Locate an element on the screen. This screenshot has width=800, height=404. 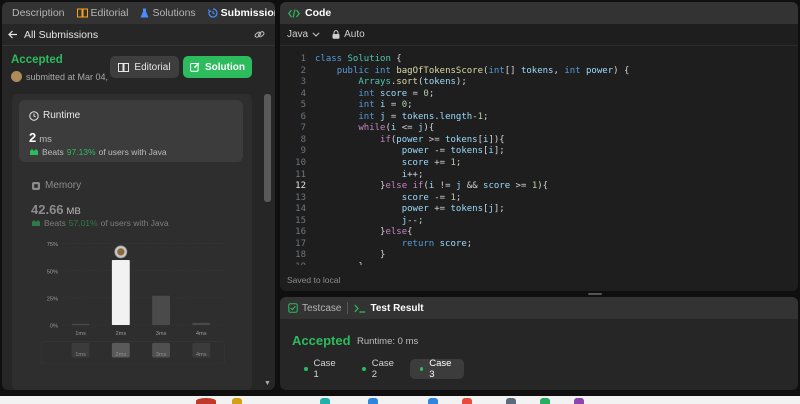
tab-solutions: Solutions is located at coordinates (168, 13).